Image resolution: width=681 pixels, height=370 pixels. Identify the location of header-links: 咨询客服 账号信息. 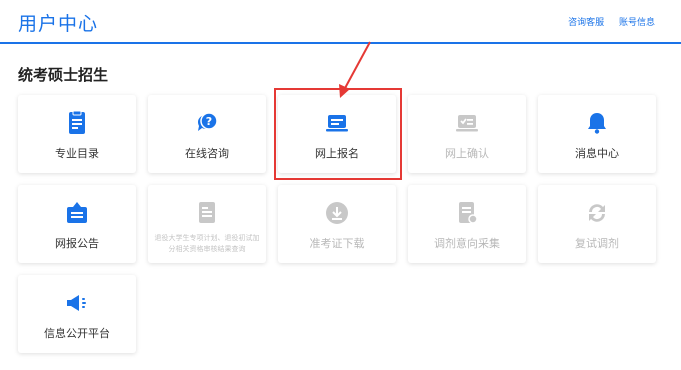
(605, 21).